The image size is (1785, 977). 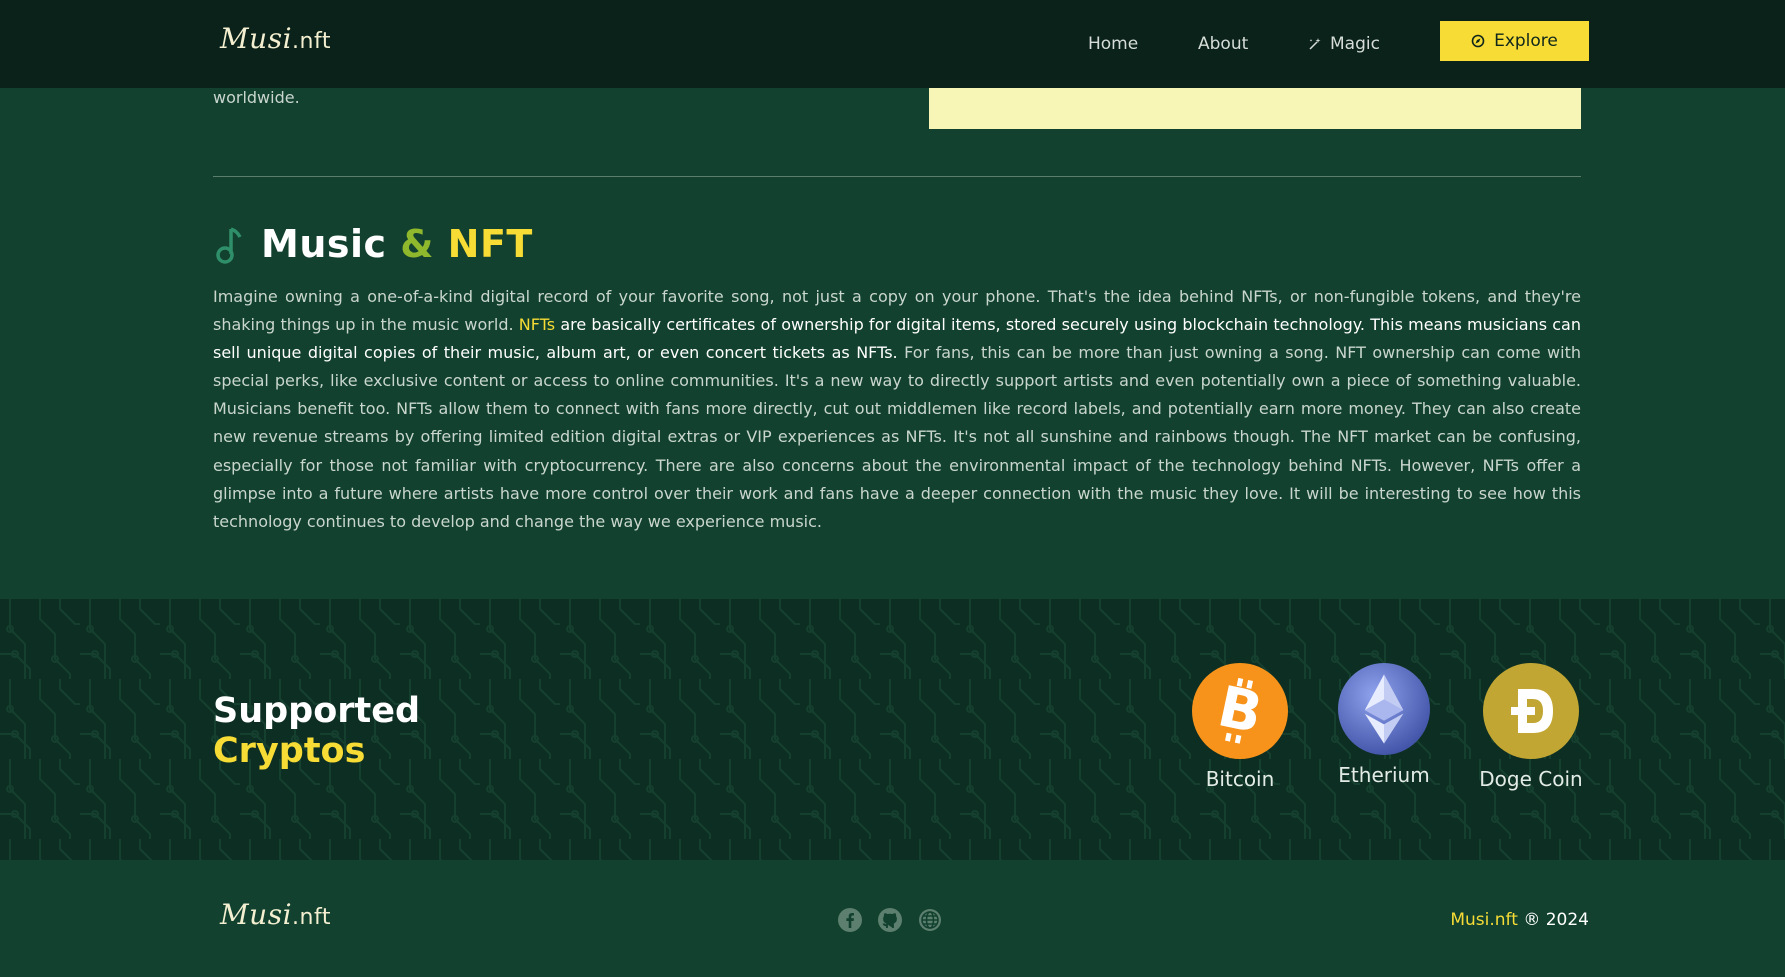 I want to click on nav-home: Home, so click(x=1113, y=44).